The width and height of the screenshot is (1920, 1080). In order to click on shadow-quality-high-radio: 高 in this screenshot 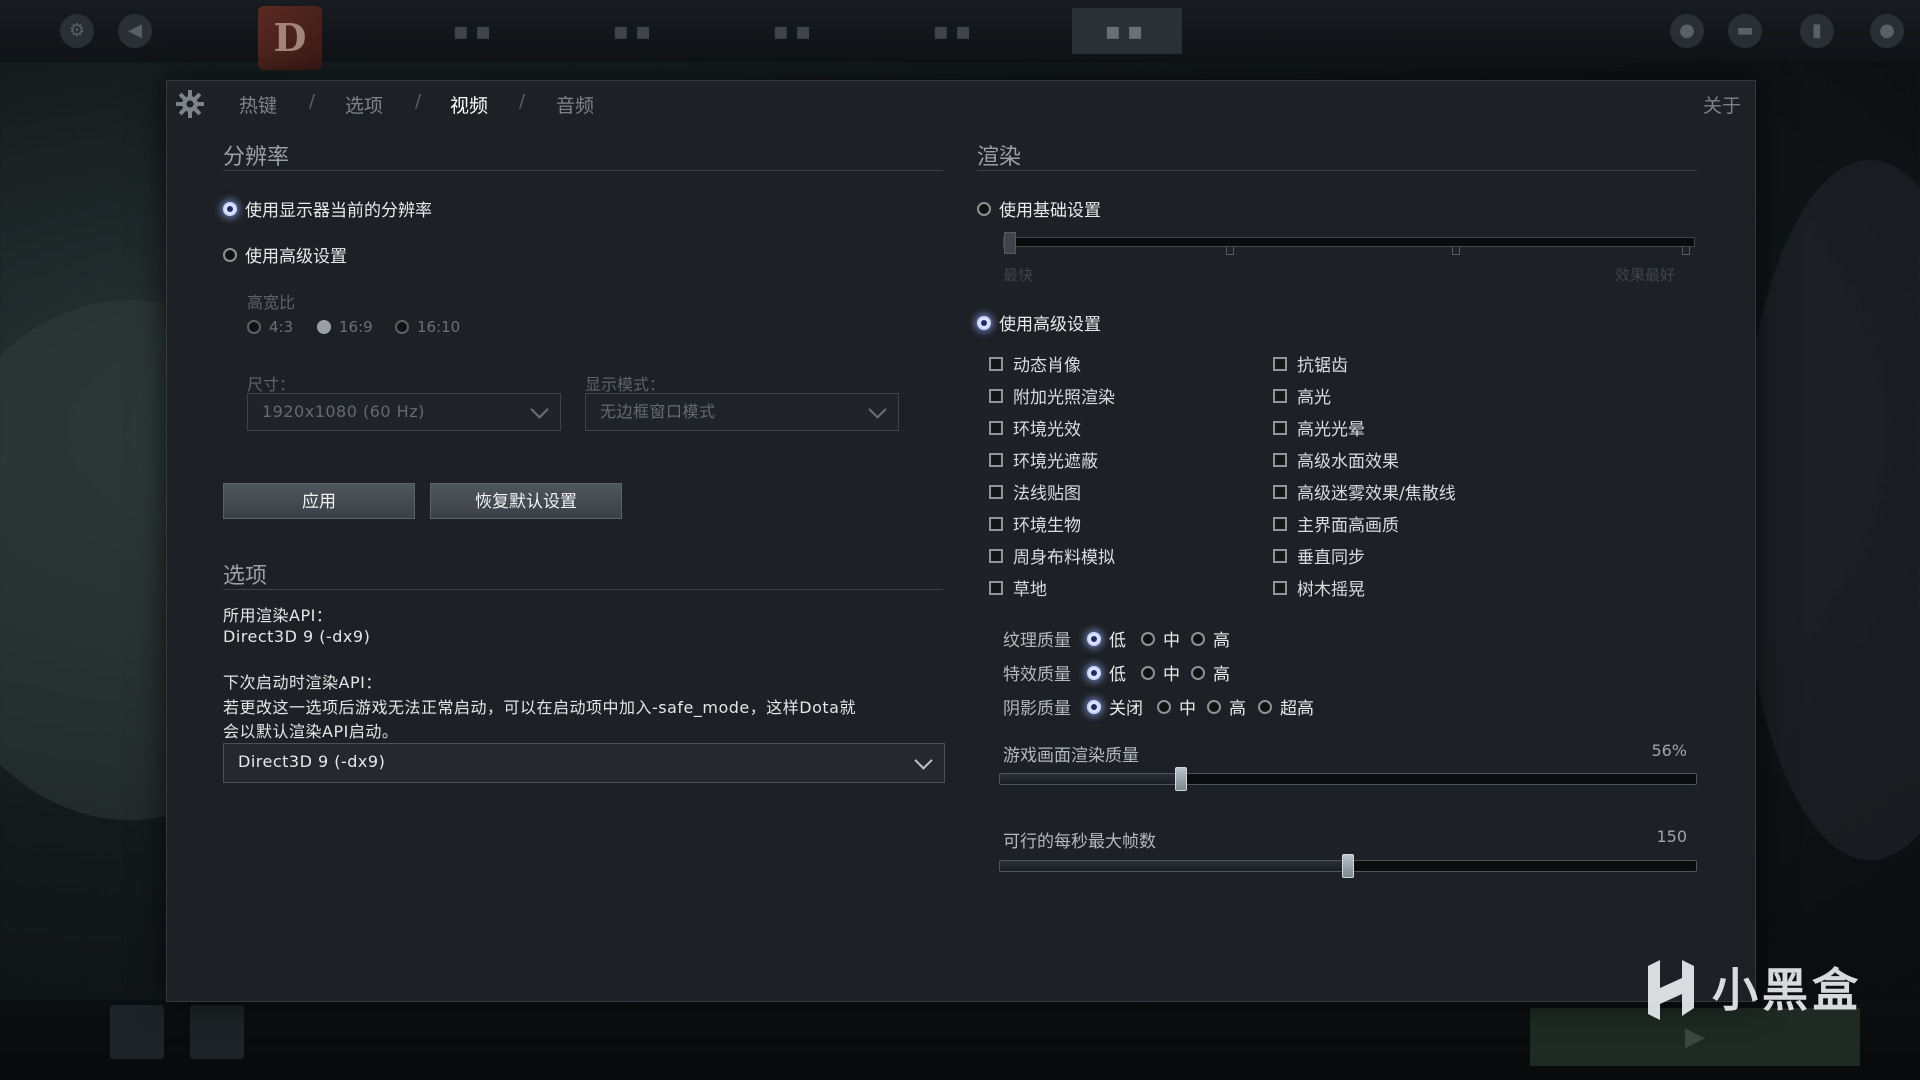, I will do `click(1226, 706)`.